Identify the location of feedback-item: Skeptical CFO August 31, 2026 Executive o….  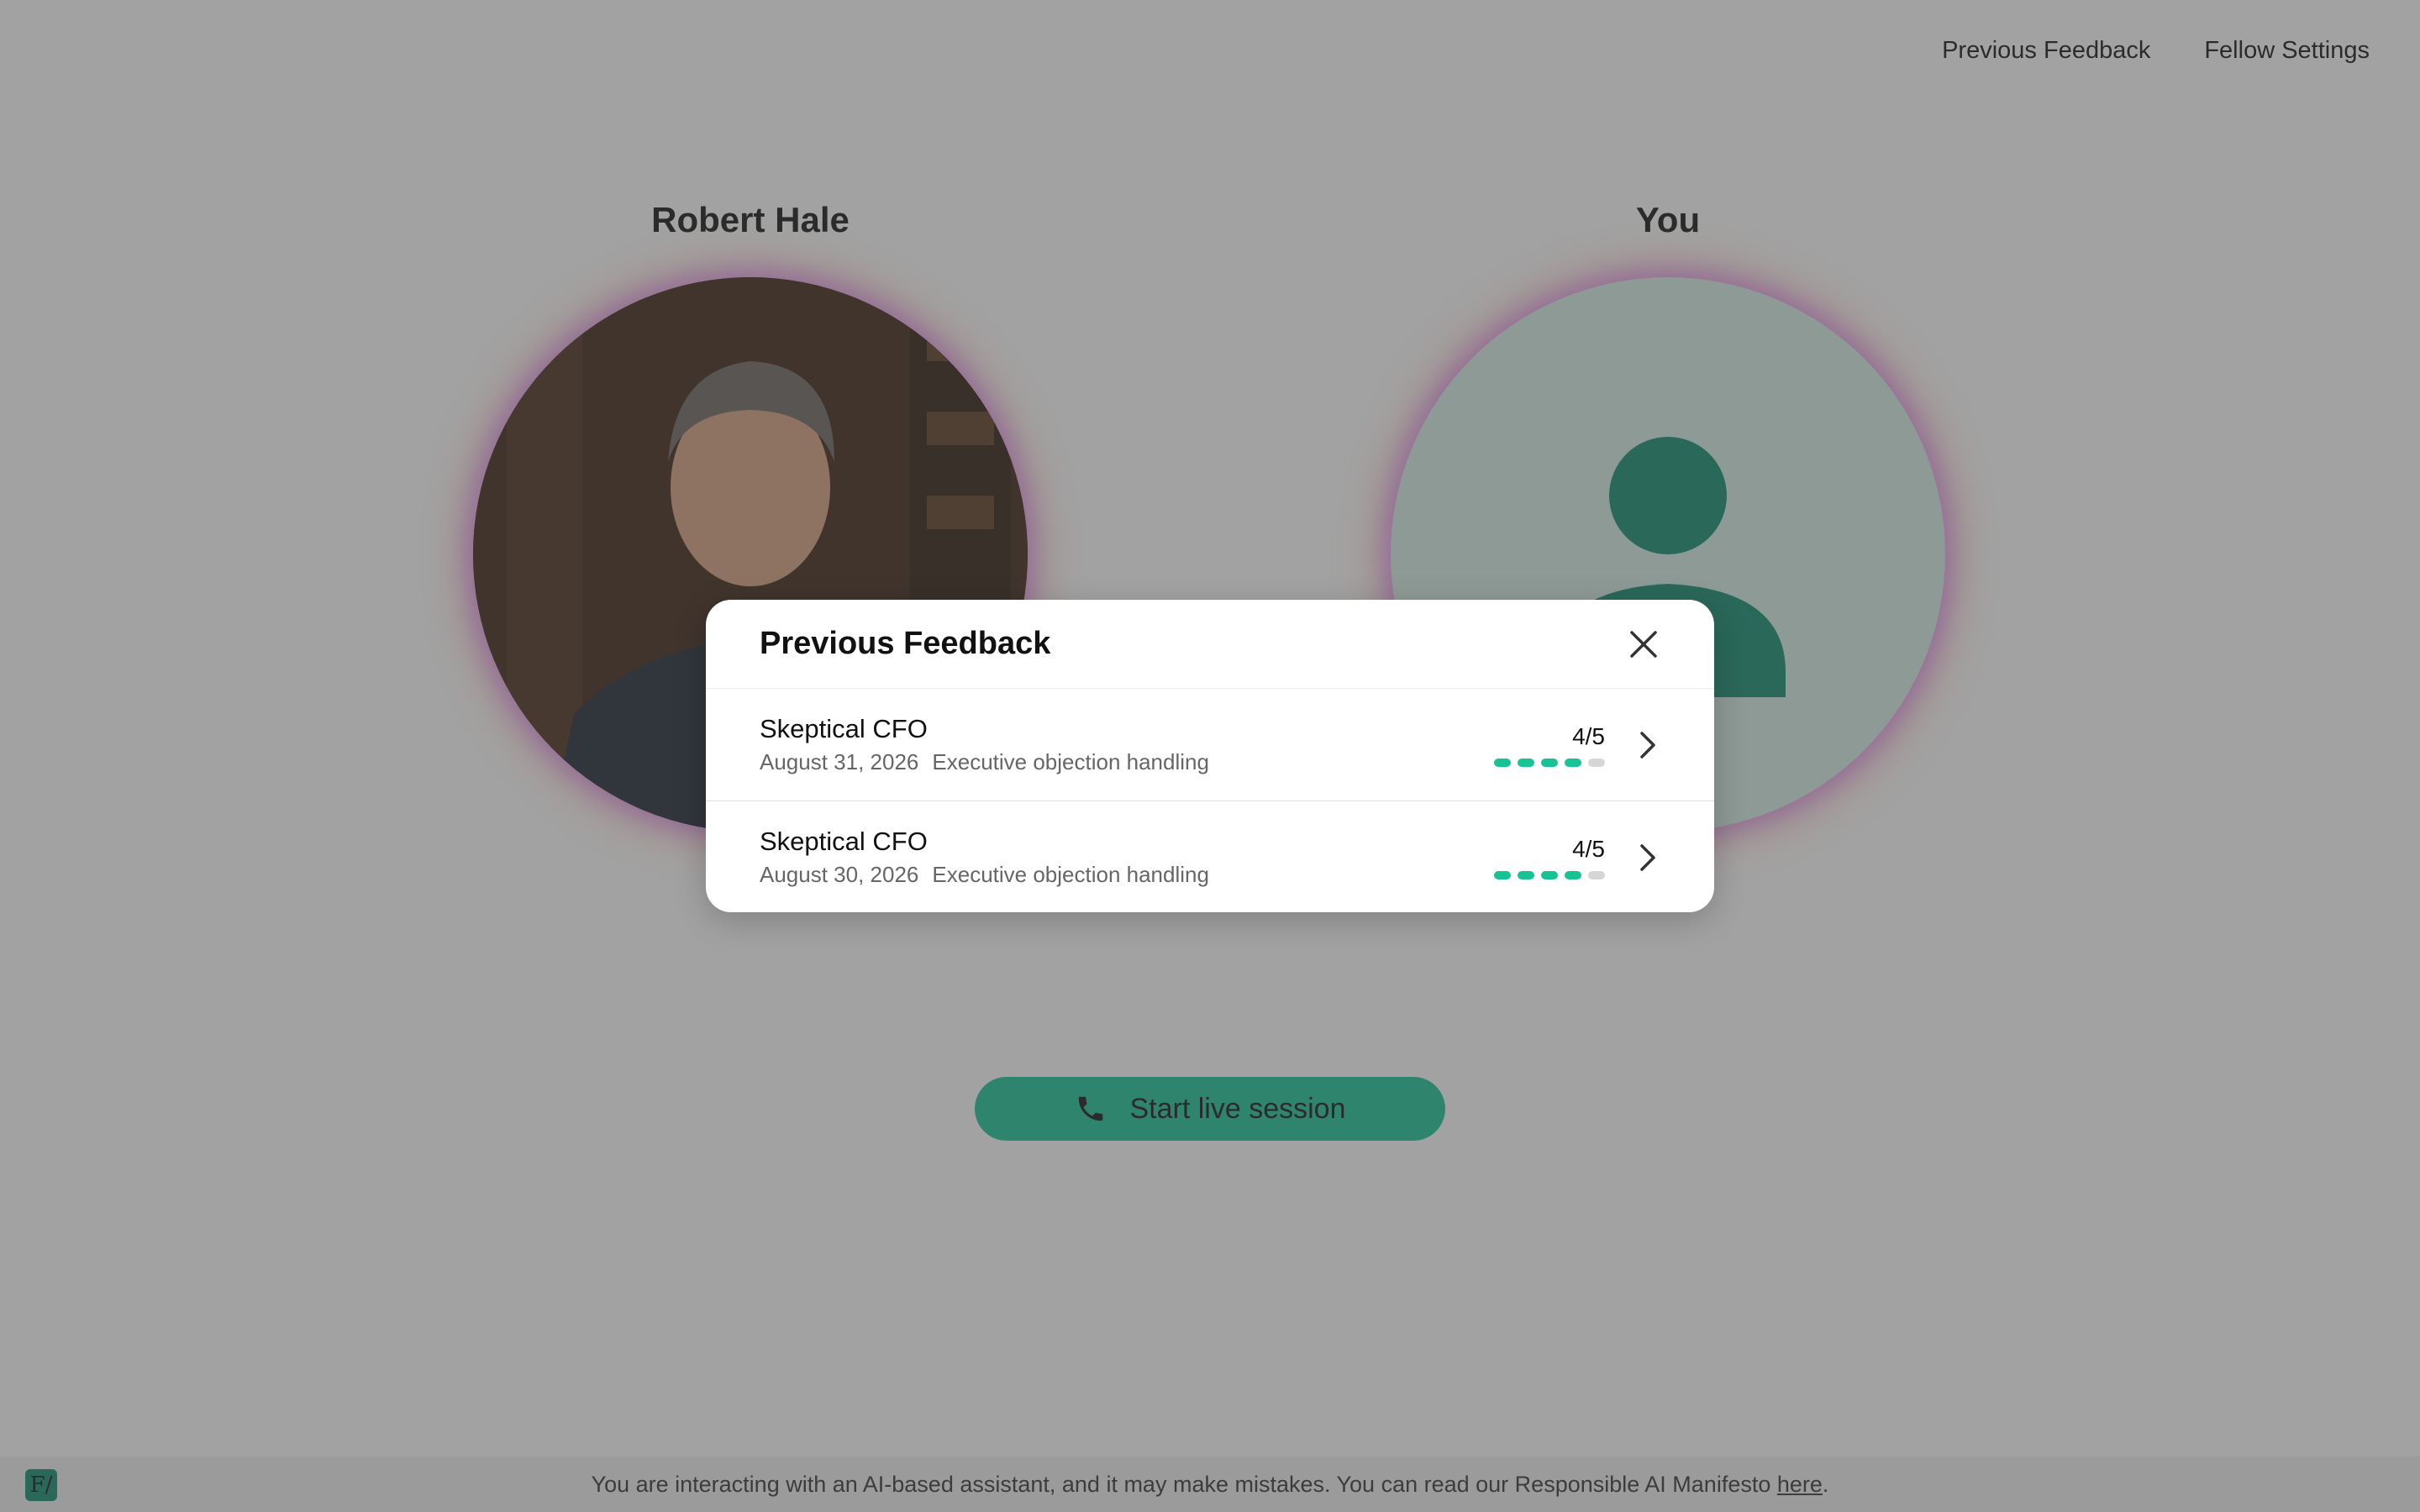
(1210, 745).